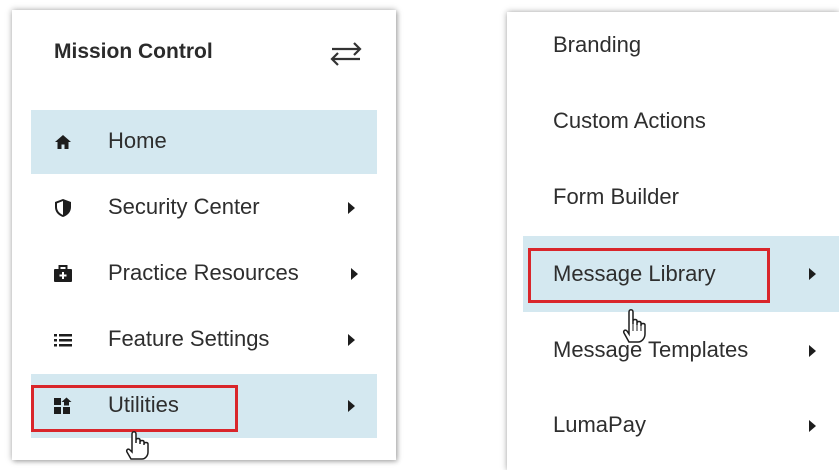  I want to click on submenu-item-label: Form Builder, so click(616, 196).